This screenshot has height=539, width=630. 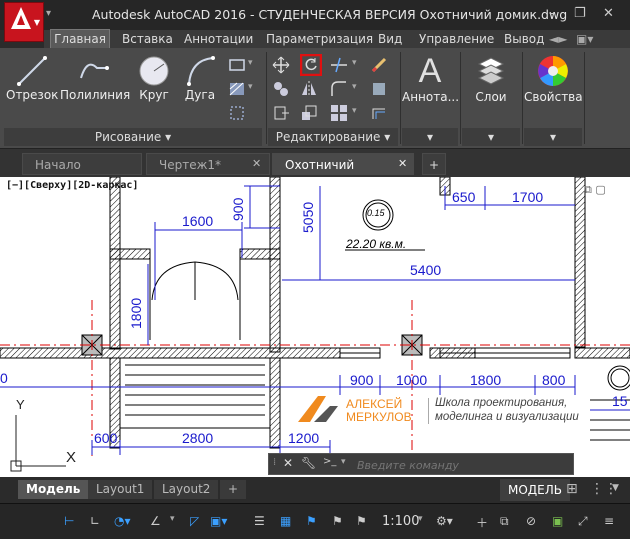 What do you see at coordinates (53, 489) in the screenshot?
I see `tab-model: Модель` at bounding box center [53, 489].